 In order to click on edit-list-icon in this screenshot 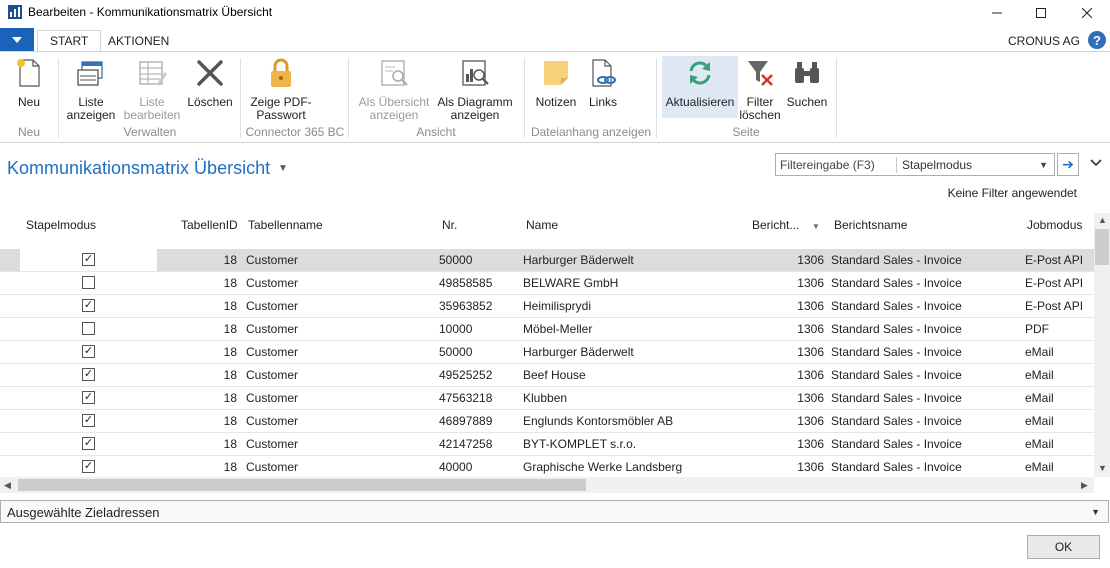, I will do `click(152, 73)`.